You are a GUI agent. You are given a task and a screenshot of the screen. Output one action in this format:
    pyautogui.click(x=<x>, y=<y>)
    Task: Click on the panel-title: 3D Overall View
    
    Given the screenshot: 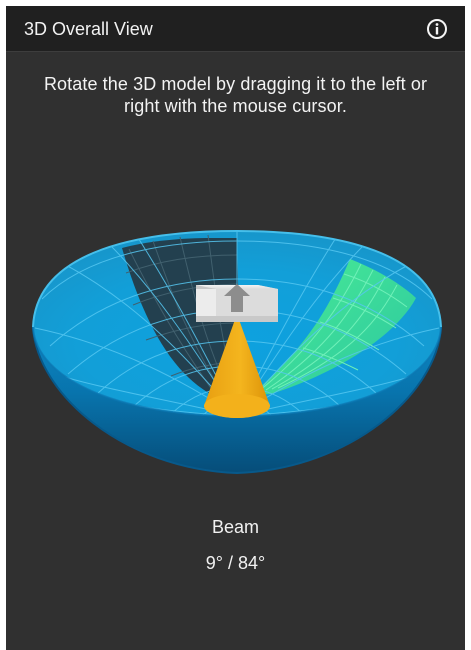 What is the action you would take?
    pyautogui.click(x=88, y=29)
    